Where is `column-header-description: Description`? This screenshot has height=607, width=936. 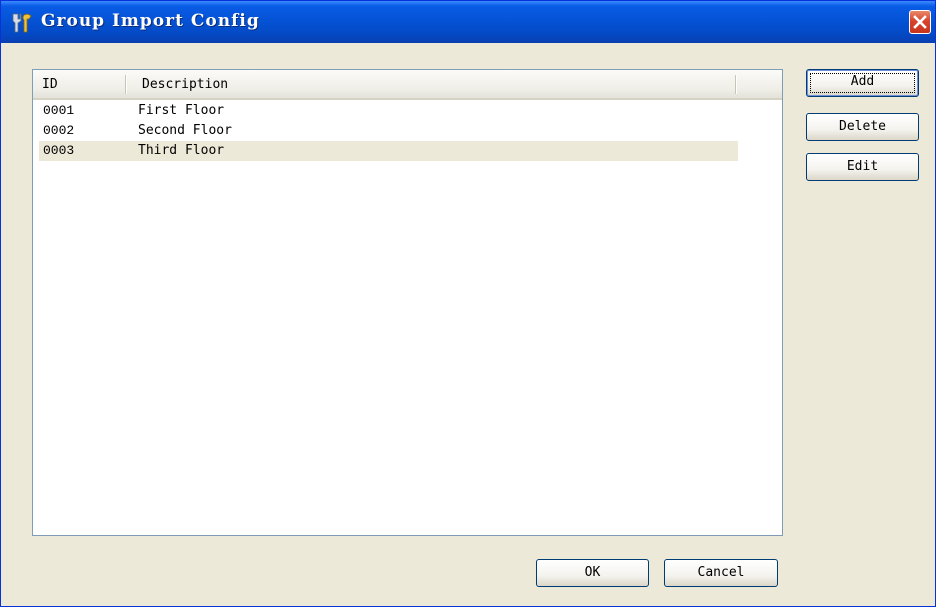 column-header-description: Description is located at coordinates (185, 84).